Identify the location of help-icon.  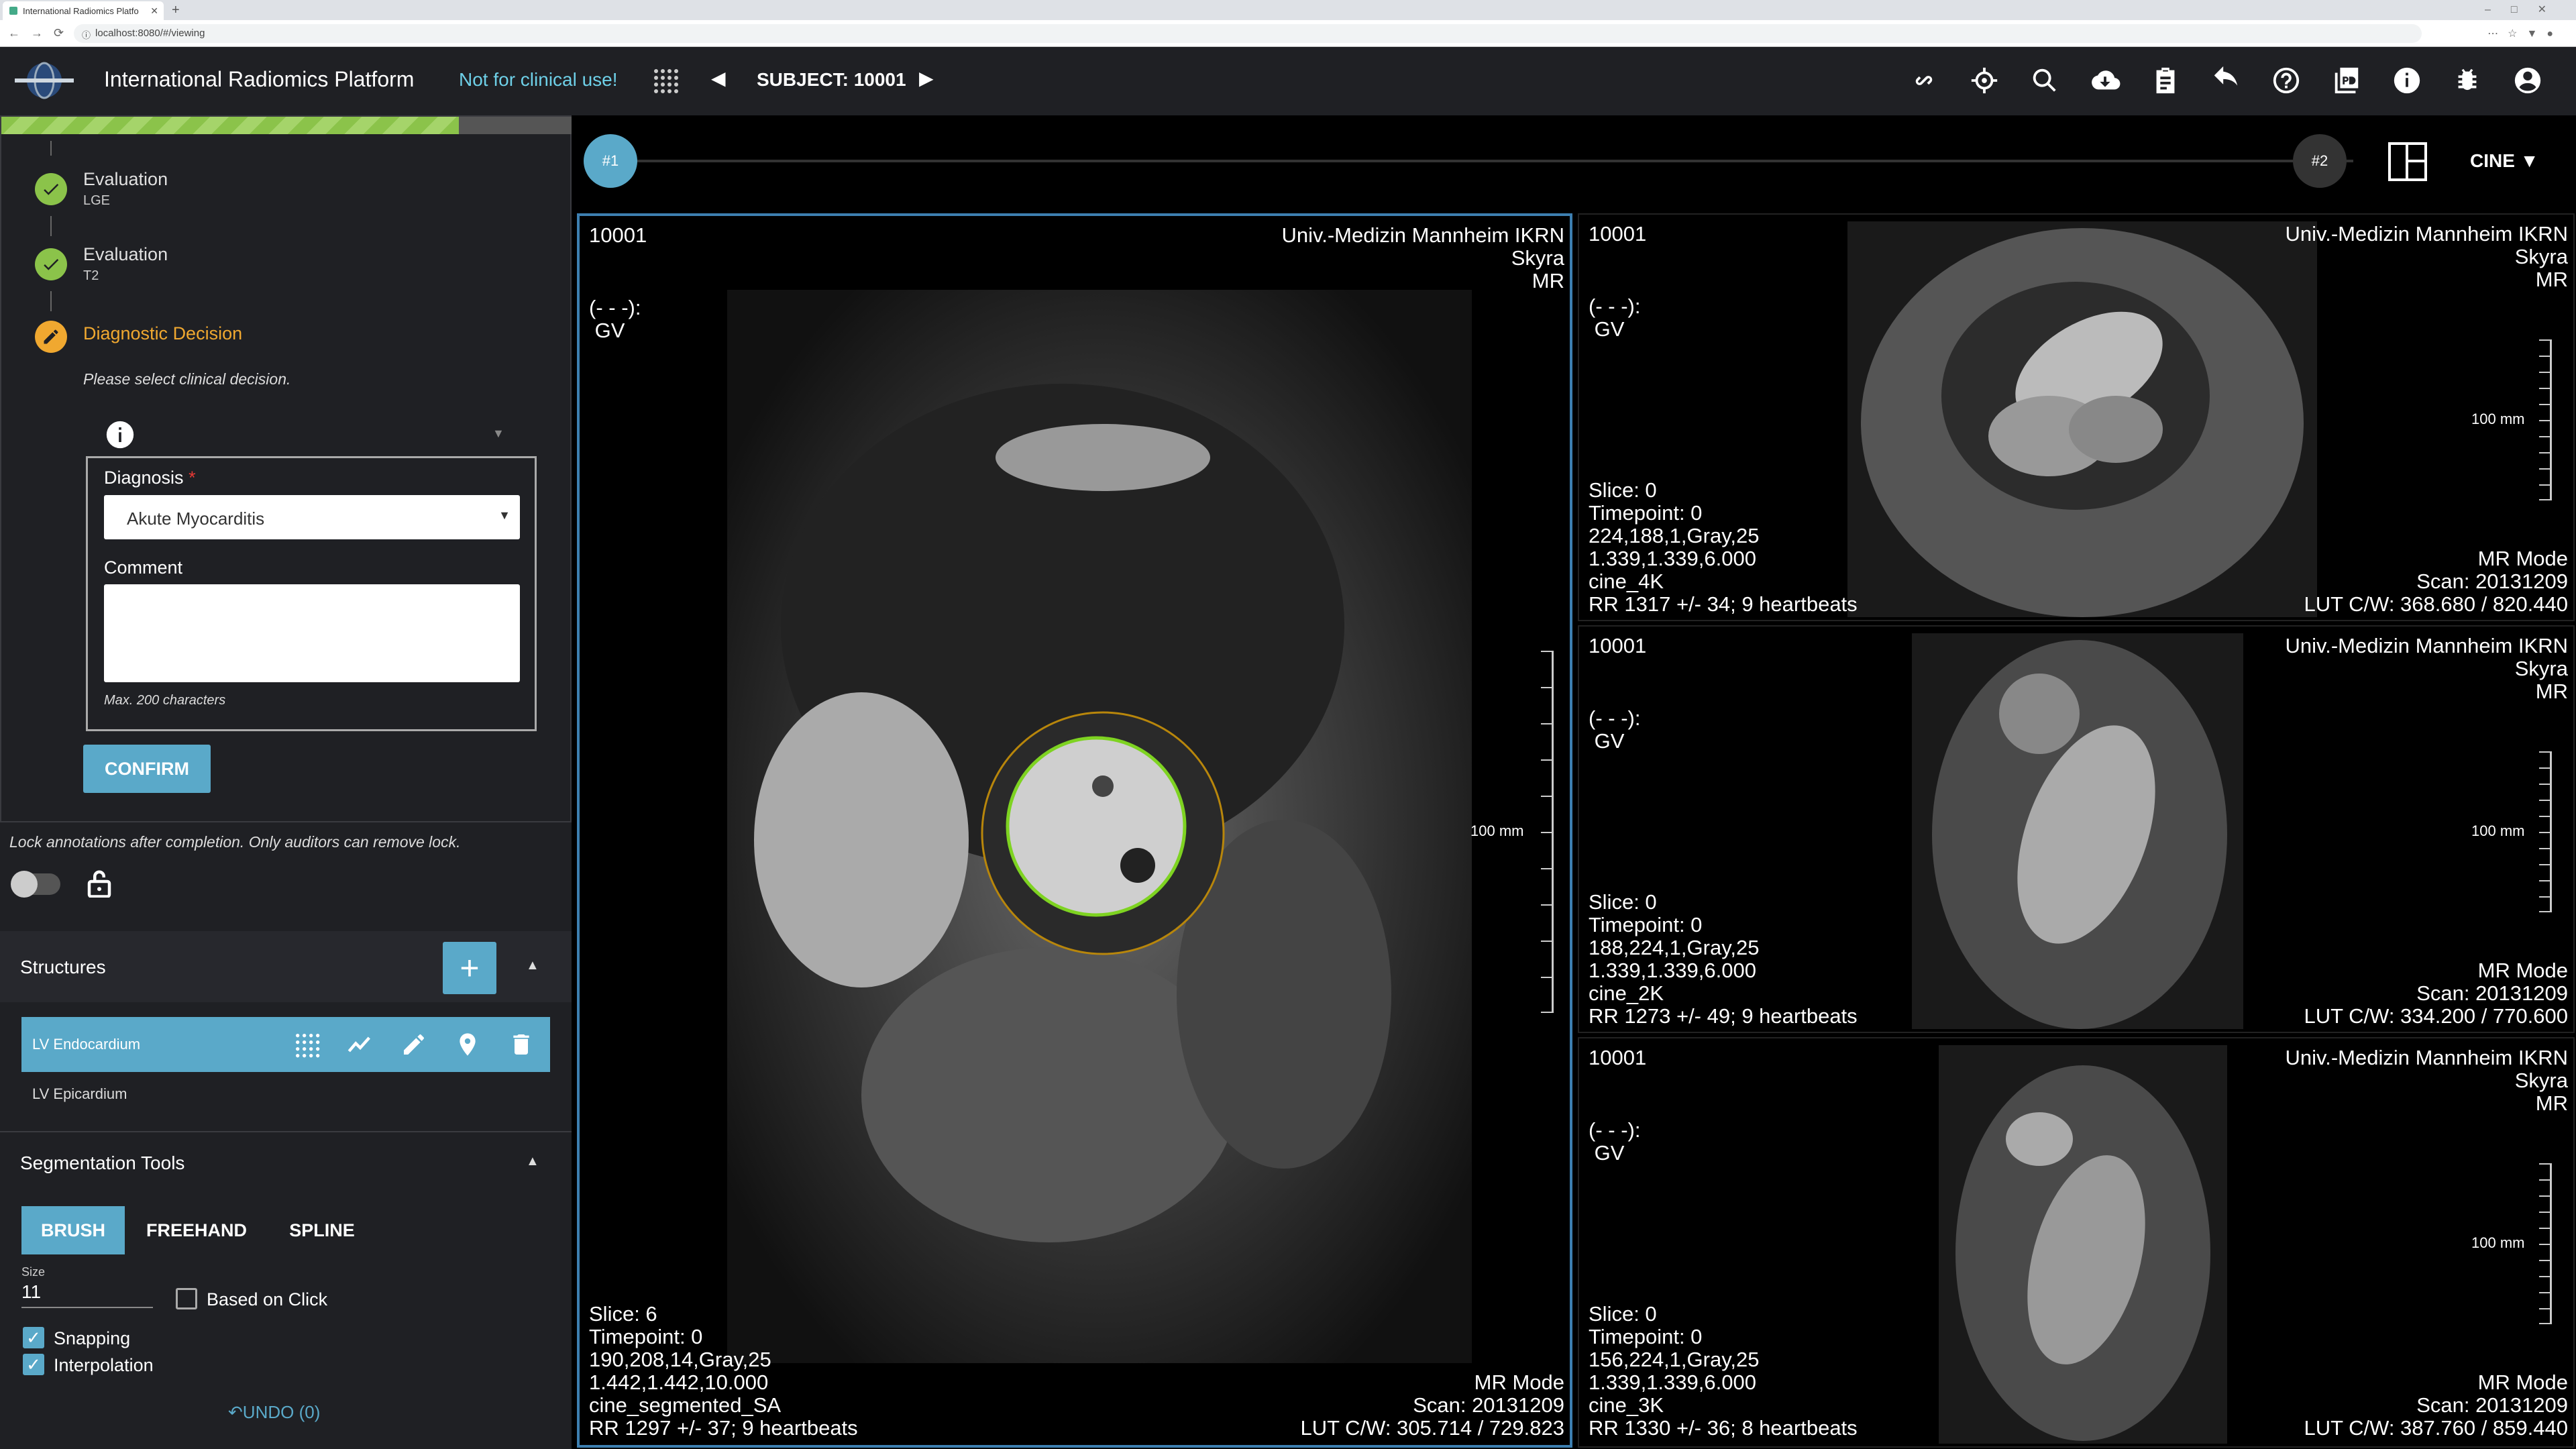
(2286, 80).